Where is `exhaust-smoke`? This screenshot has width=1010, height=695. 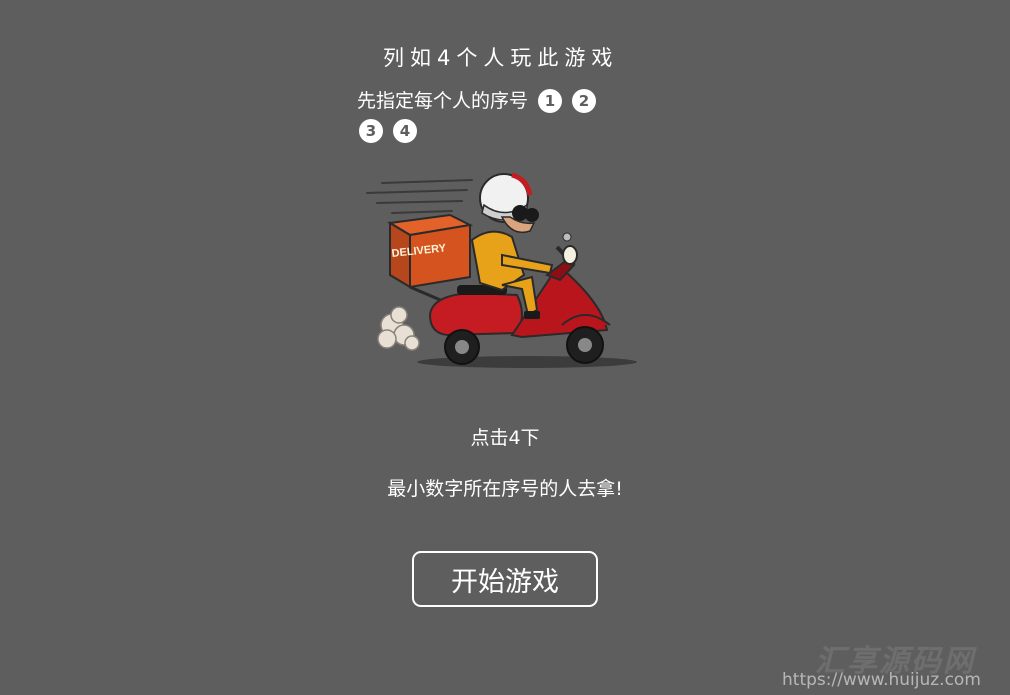 exhaust-smoke is located at coordinates (398, 328).